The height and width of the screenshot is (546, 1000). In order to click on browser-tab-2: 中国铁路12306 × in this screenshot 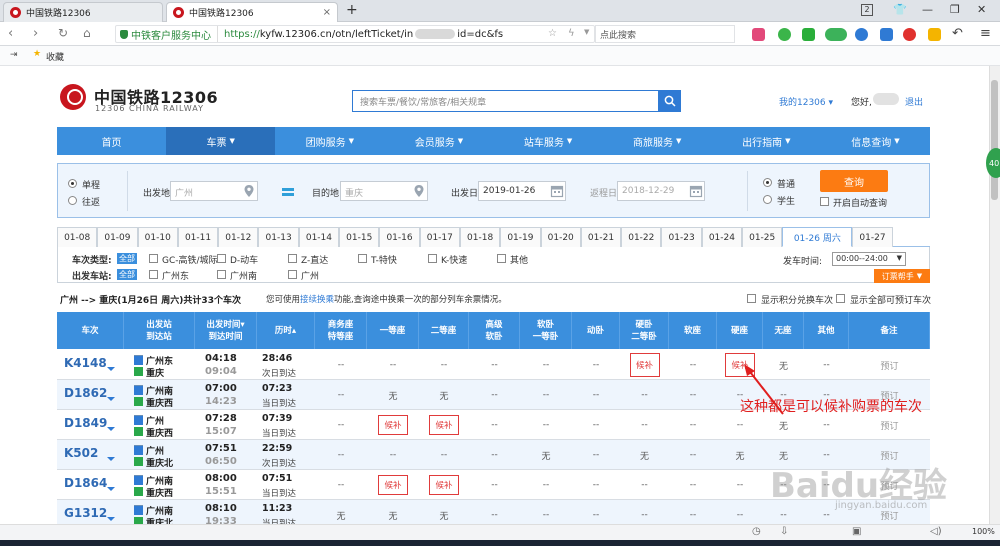, I will do `click(252, 12)`.